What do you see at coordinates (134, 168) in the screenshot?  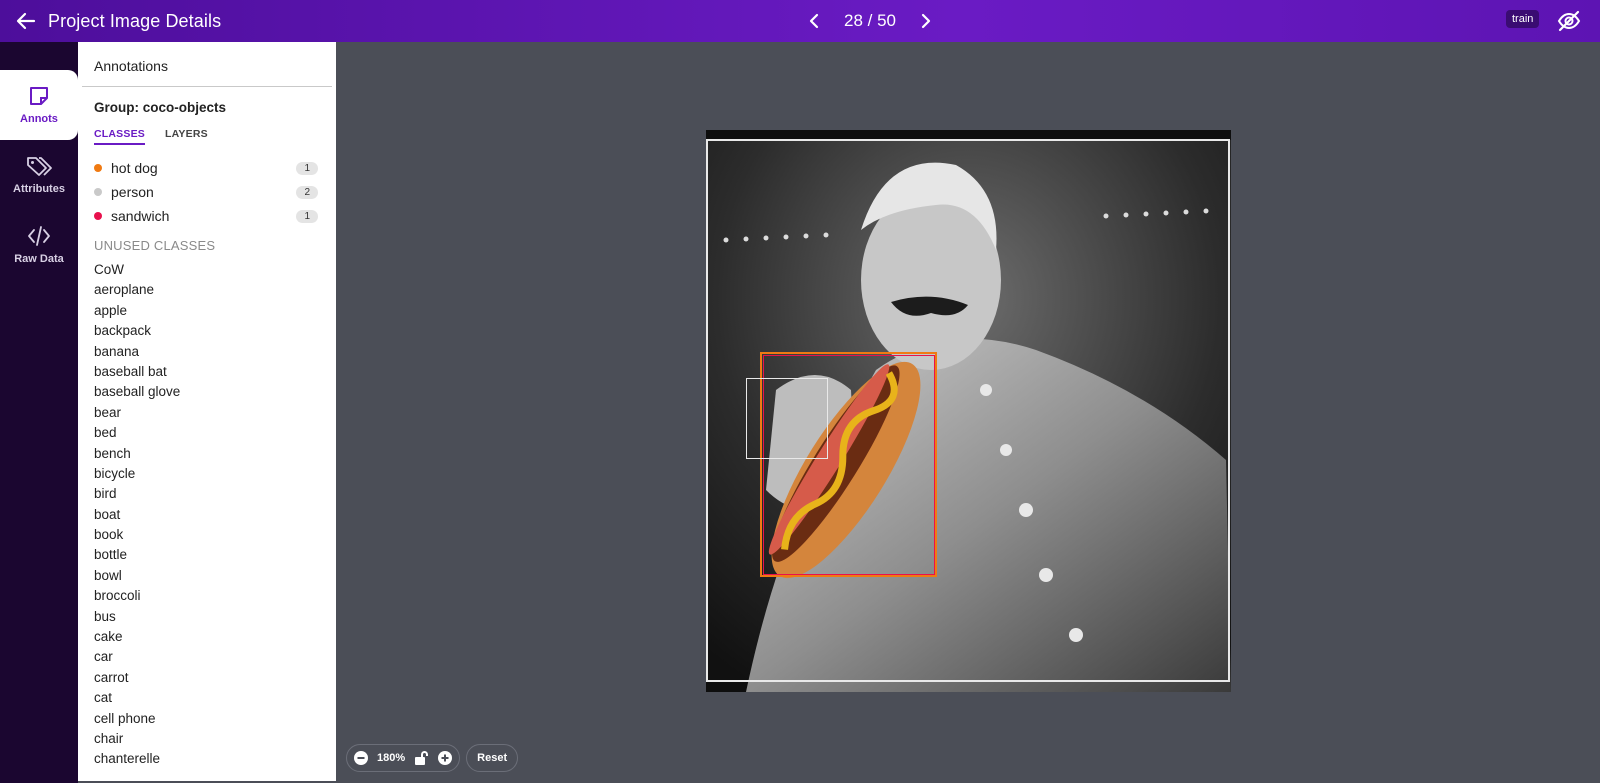 I see `class-name: hot dog` at bounding box center [134, 168].